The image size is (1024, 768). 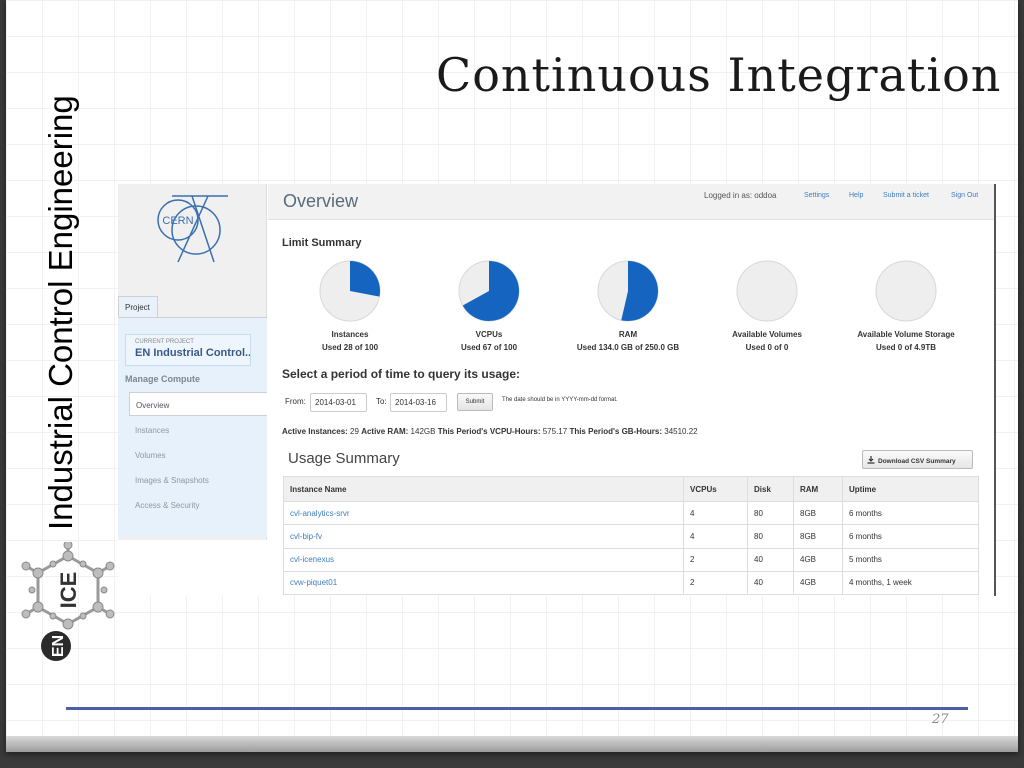 I want to click on pie-ram, so click(x=628, y=291).